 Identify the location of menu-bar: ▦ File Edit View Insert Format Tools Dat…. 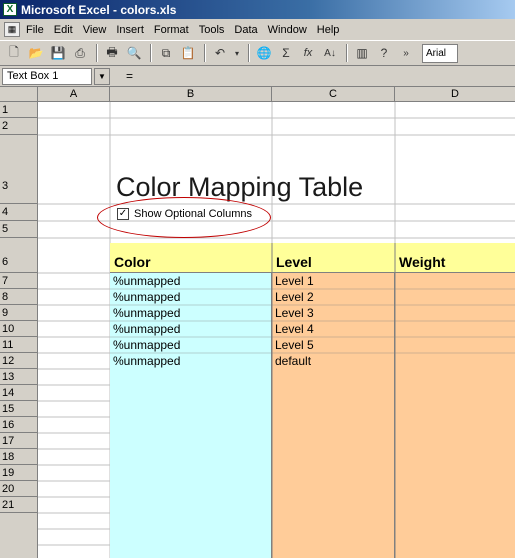
(257, 30).